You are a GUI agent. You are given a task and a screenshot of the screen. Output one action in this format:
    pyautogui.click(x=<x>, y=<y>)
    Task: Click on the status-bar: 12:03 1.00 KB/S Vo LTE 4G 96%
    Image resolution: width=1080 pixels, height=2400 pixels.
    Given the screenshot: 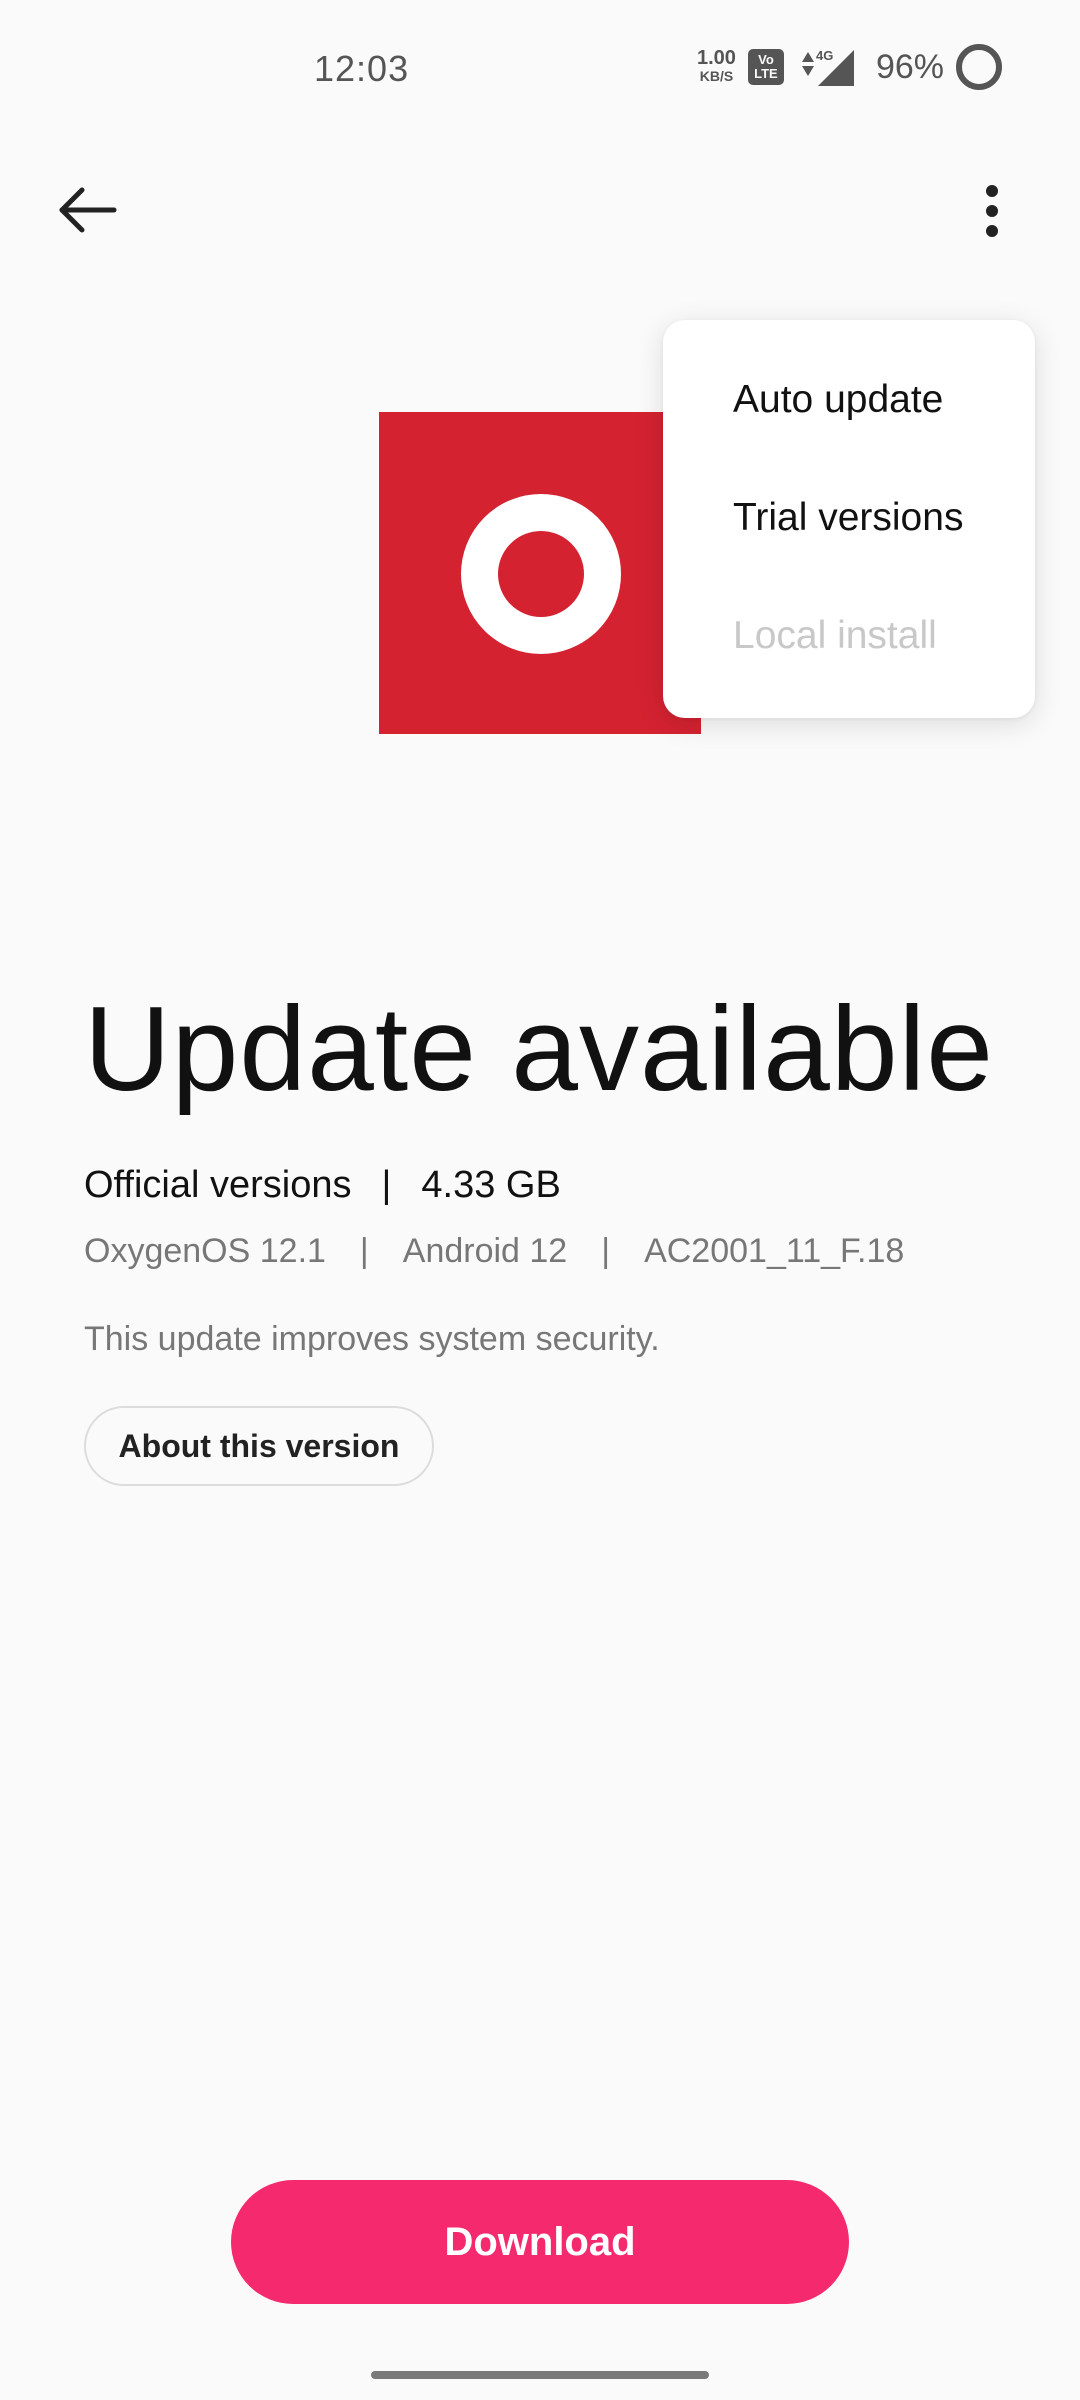 What is the action you would take?
    pyautogui.click(x=540, y=70)
    